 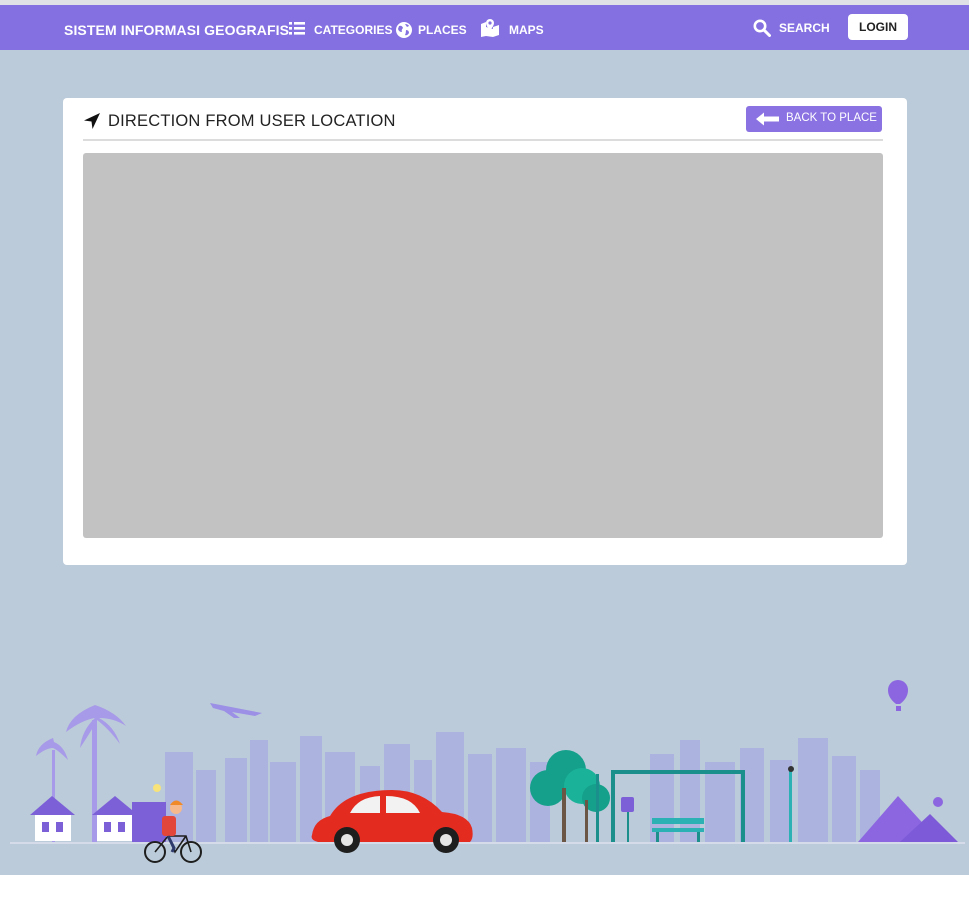 What do you see at coordinates (404, 30) in the screenshot?
I see `globe-icon` at bounding box center [404, 30].